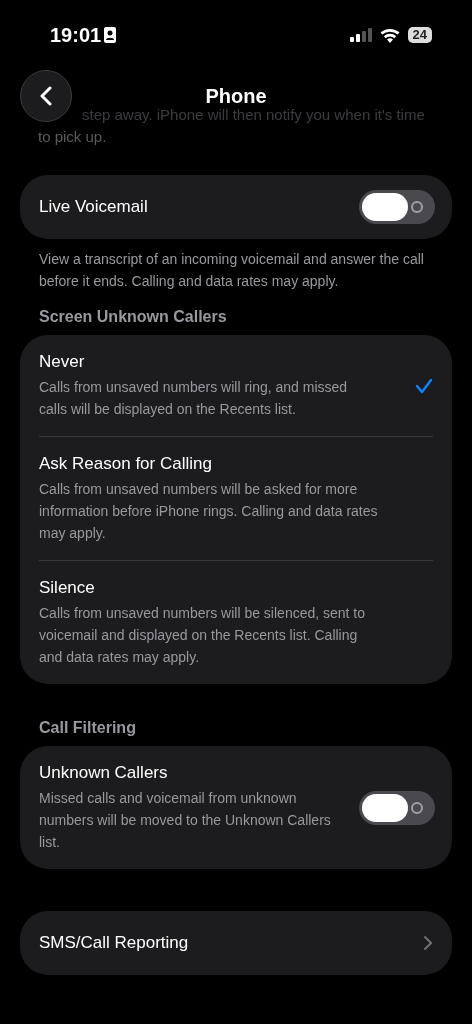 The height and width of the screenshot is (1024, 472). What do you see at coordinates (110, 35) in the screenshot?
I see `contact-card-icon` at bounding box center [110, 35].